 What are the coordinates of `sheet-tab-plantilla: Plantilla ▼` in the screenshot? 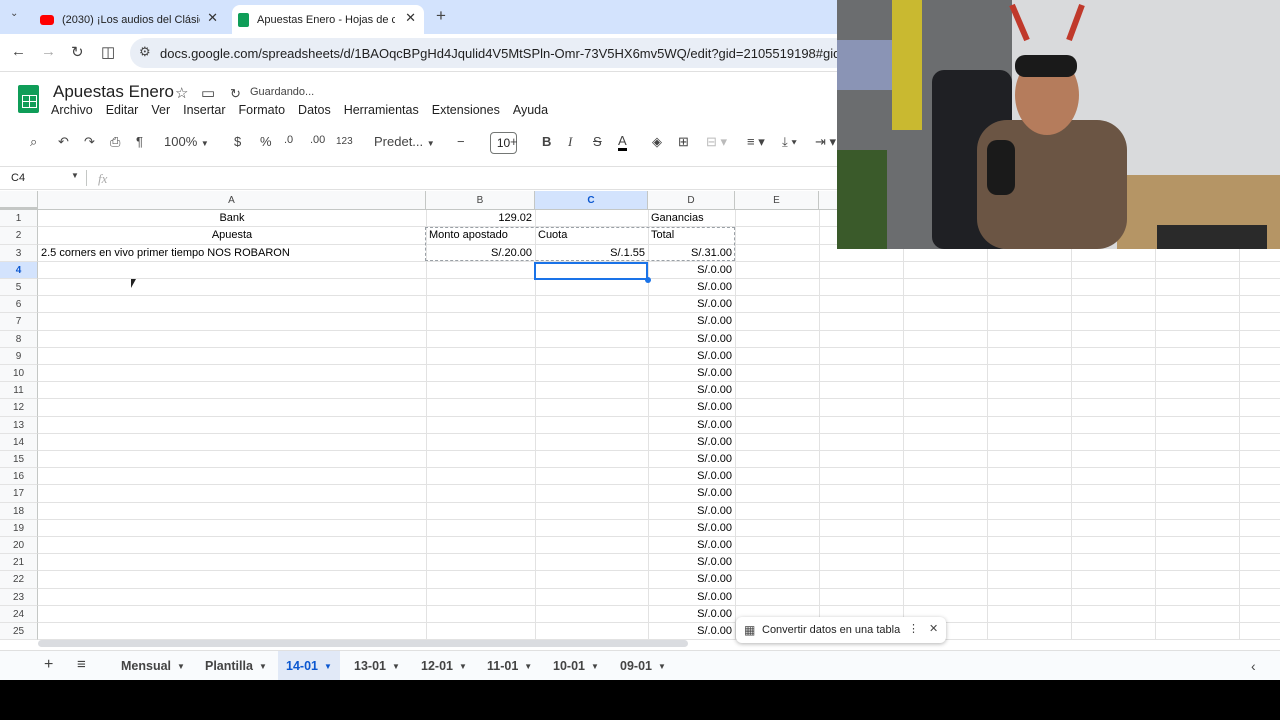 It's located at (236, 665).